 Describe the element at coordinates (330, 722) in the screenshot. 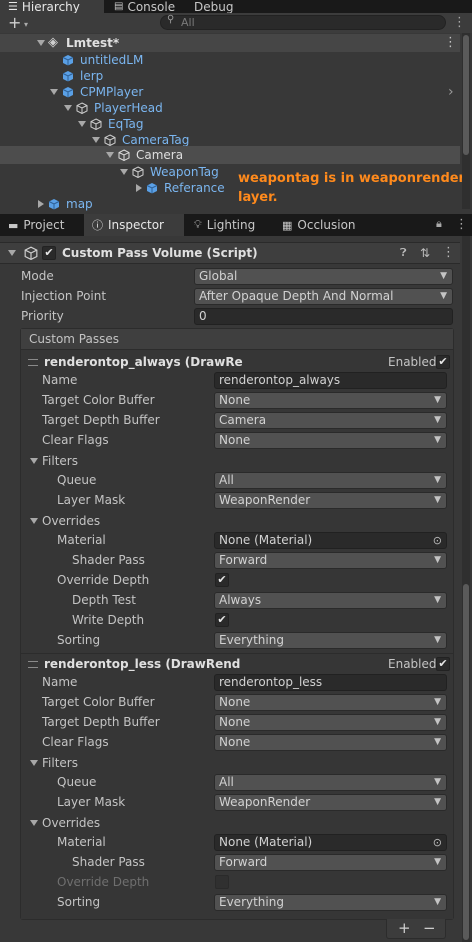

I see `target-depth-buffer-dropdown: None ▼` at that location.